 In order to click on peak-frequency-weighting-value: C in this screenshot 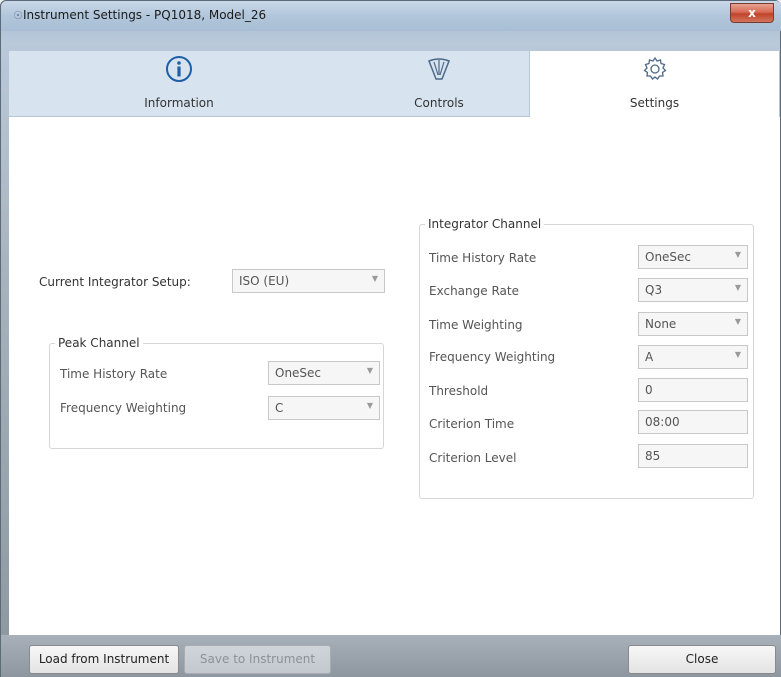, I will do `click(279, 408)`.